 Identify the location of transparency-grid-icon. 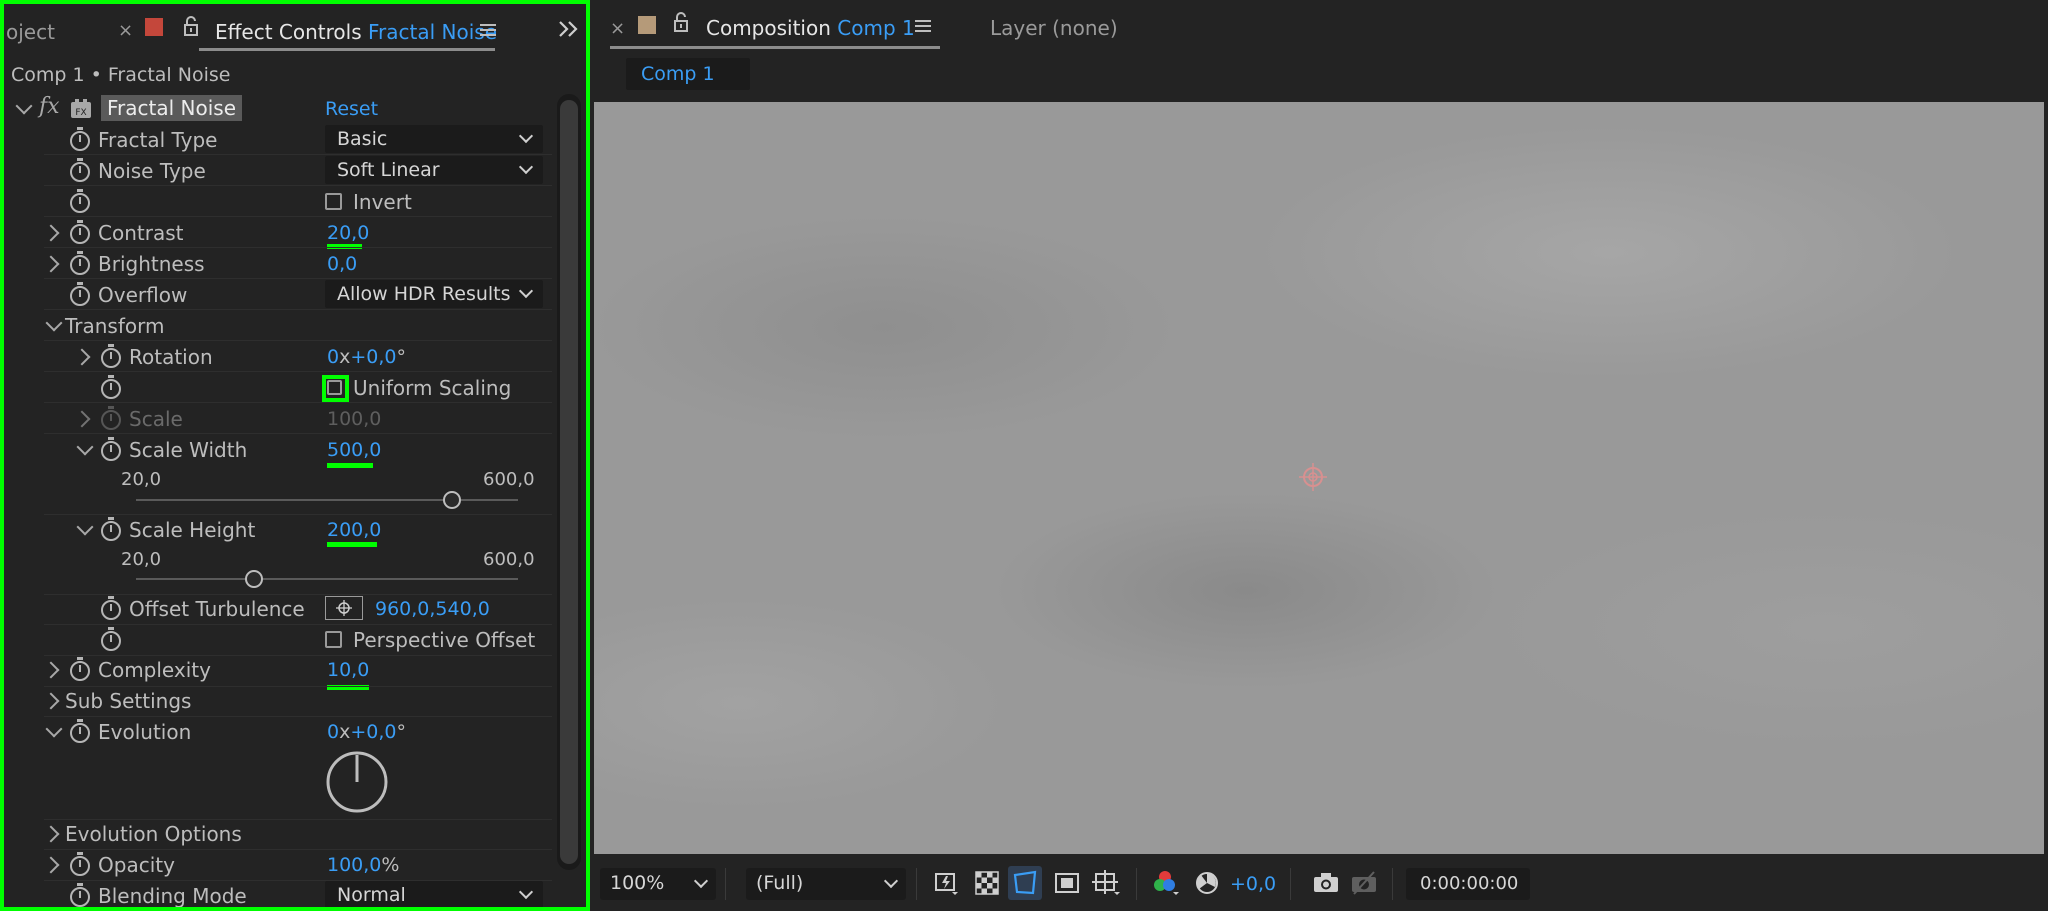
(987, 883).